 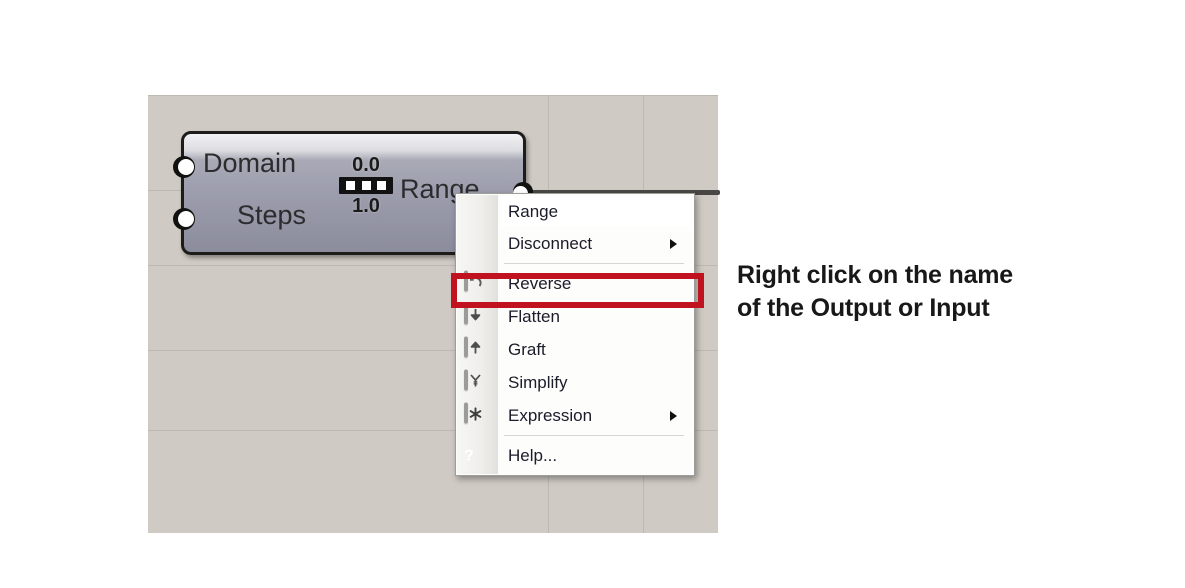 I want to click on menu-item-label: Flatten, so click(x=534, y=316).